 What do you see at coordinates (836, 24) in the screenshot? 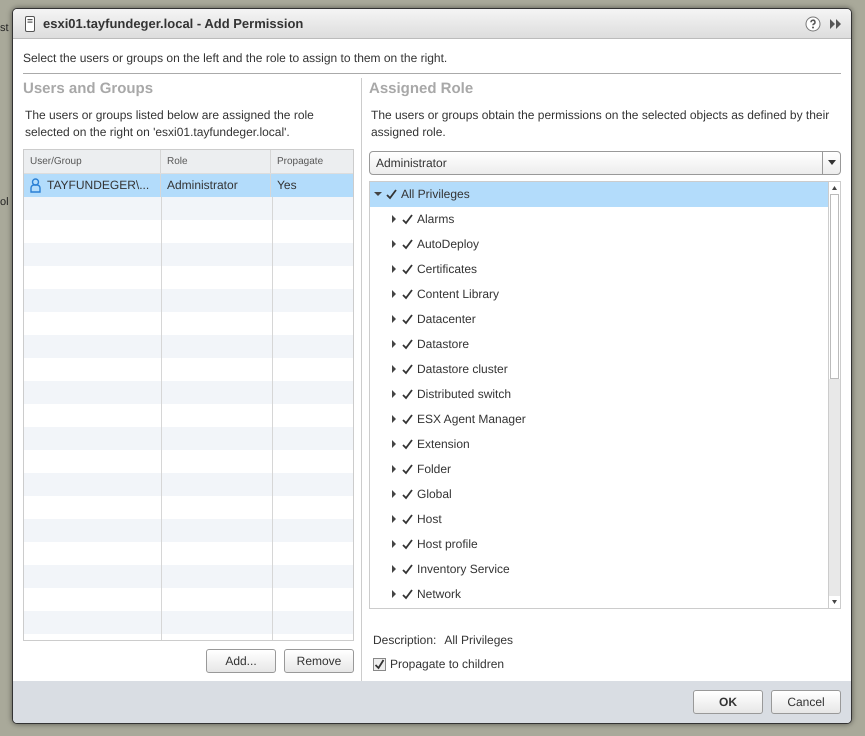
I see `expand-icon` at bounding box center [836, 24].